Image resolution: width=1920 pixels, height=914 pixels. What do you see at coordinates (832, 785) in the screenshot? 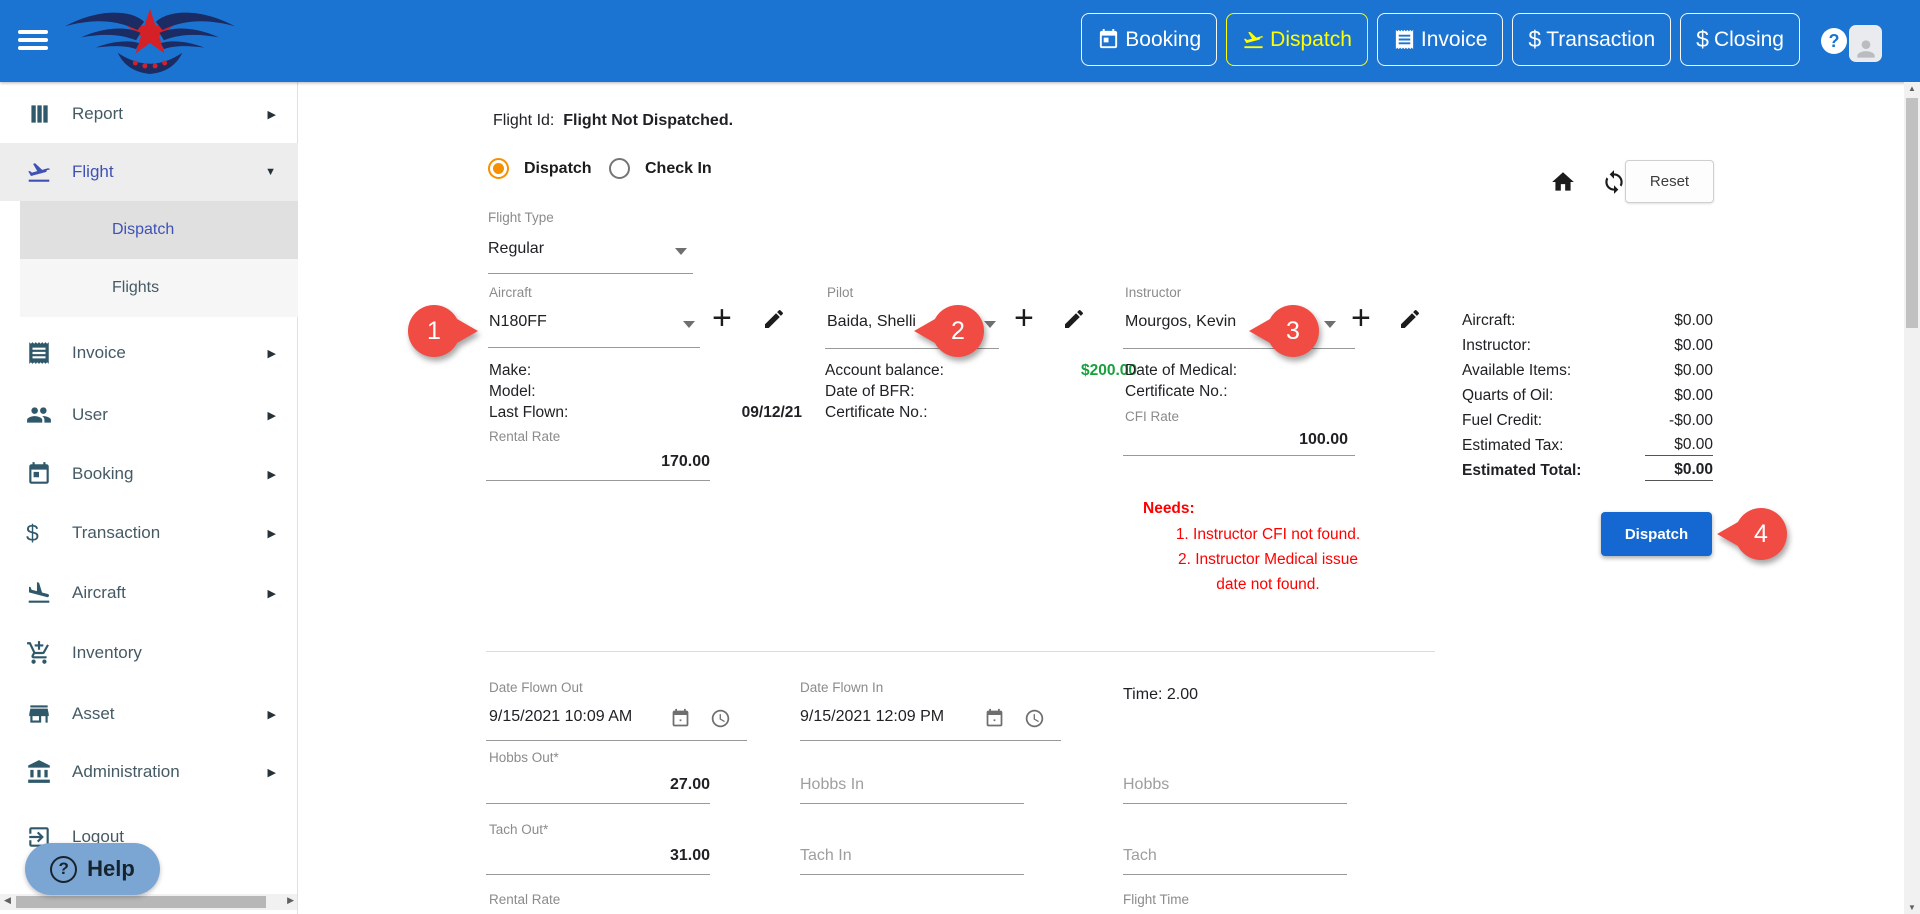
I see `hobbs-in-input: Hobbs In` at bounding box center [832, 785].